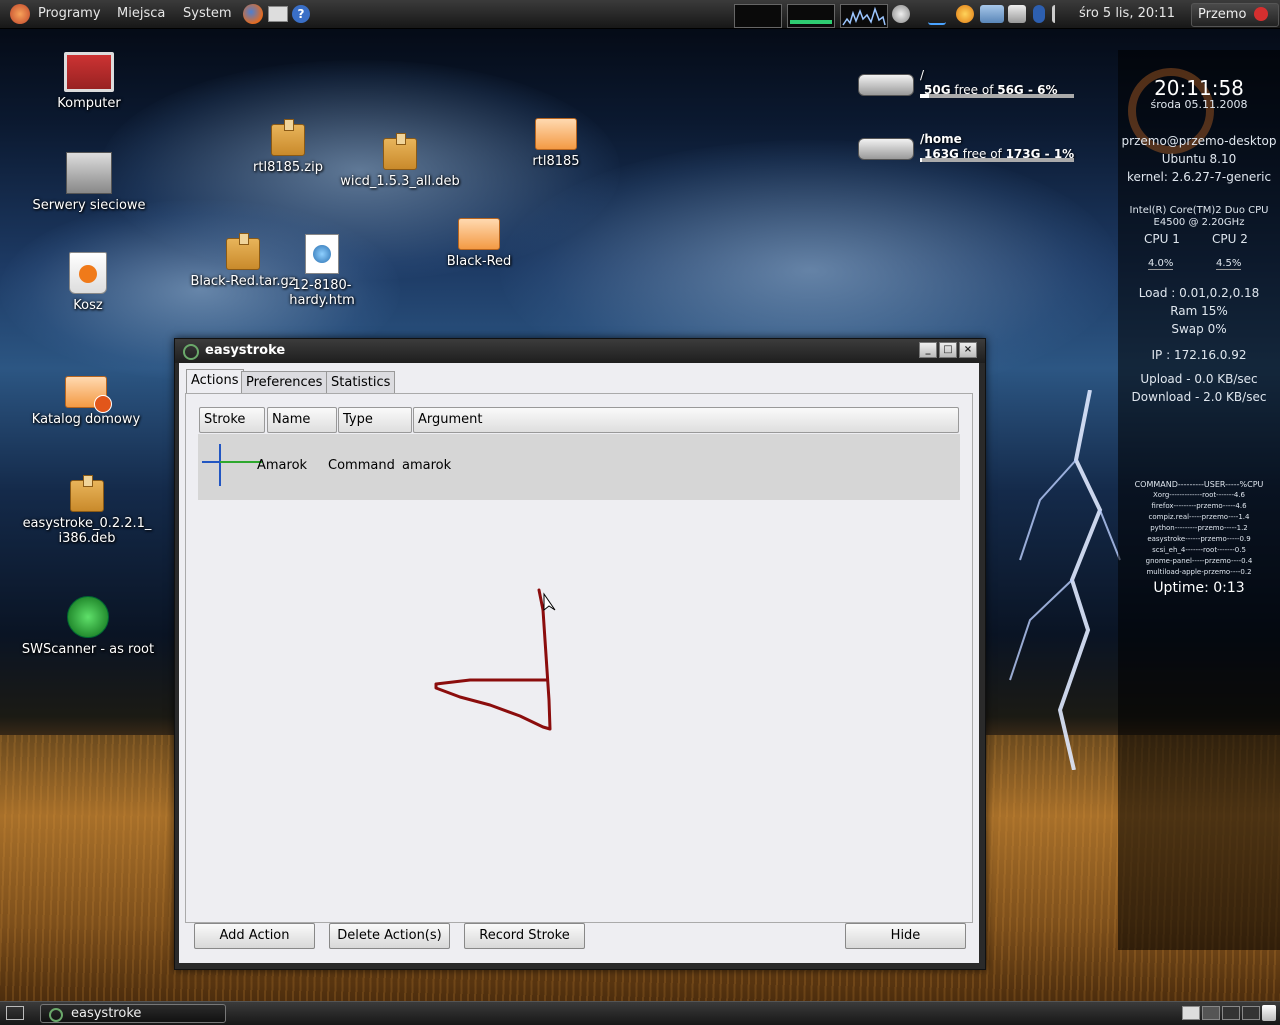 The image size is (1280, 1025). I want to click on menu-system: System, so click(207, 13).